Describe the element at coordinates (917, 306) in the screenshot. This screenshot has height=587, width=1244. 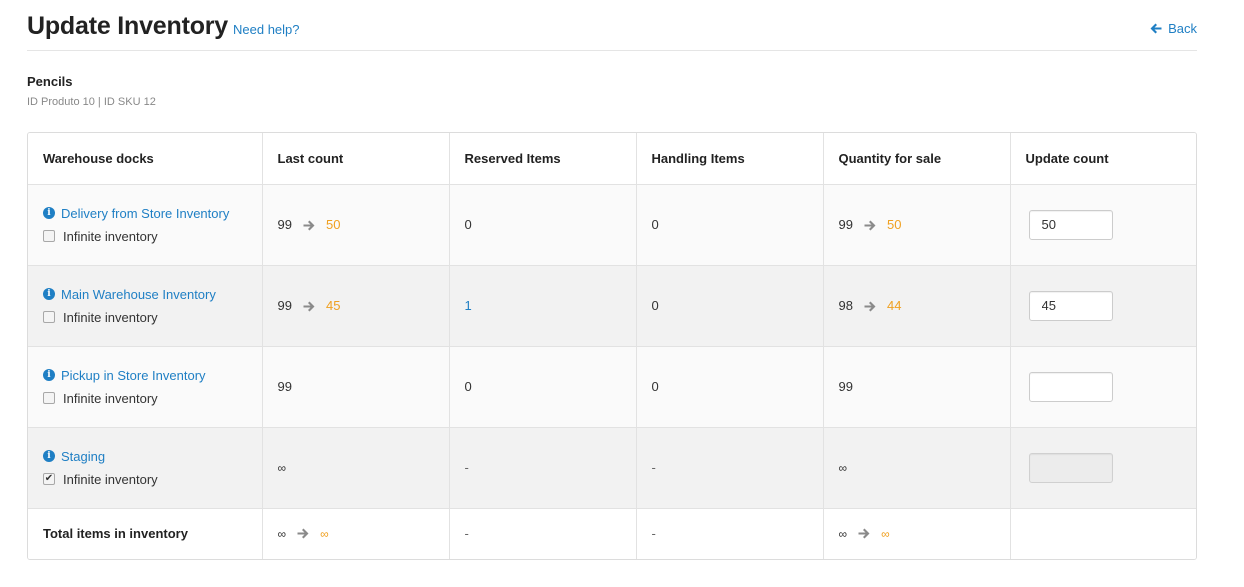
I see `quantity-for-sale-cell: 98 44` at that location.